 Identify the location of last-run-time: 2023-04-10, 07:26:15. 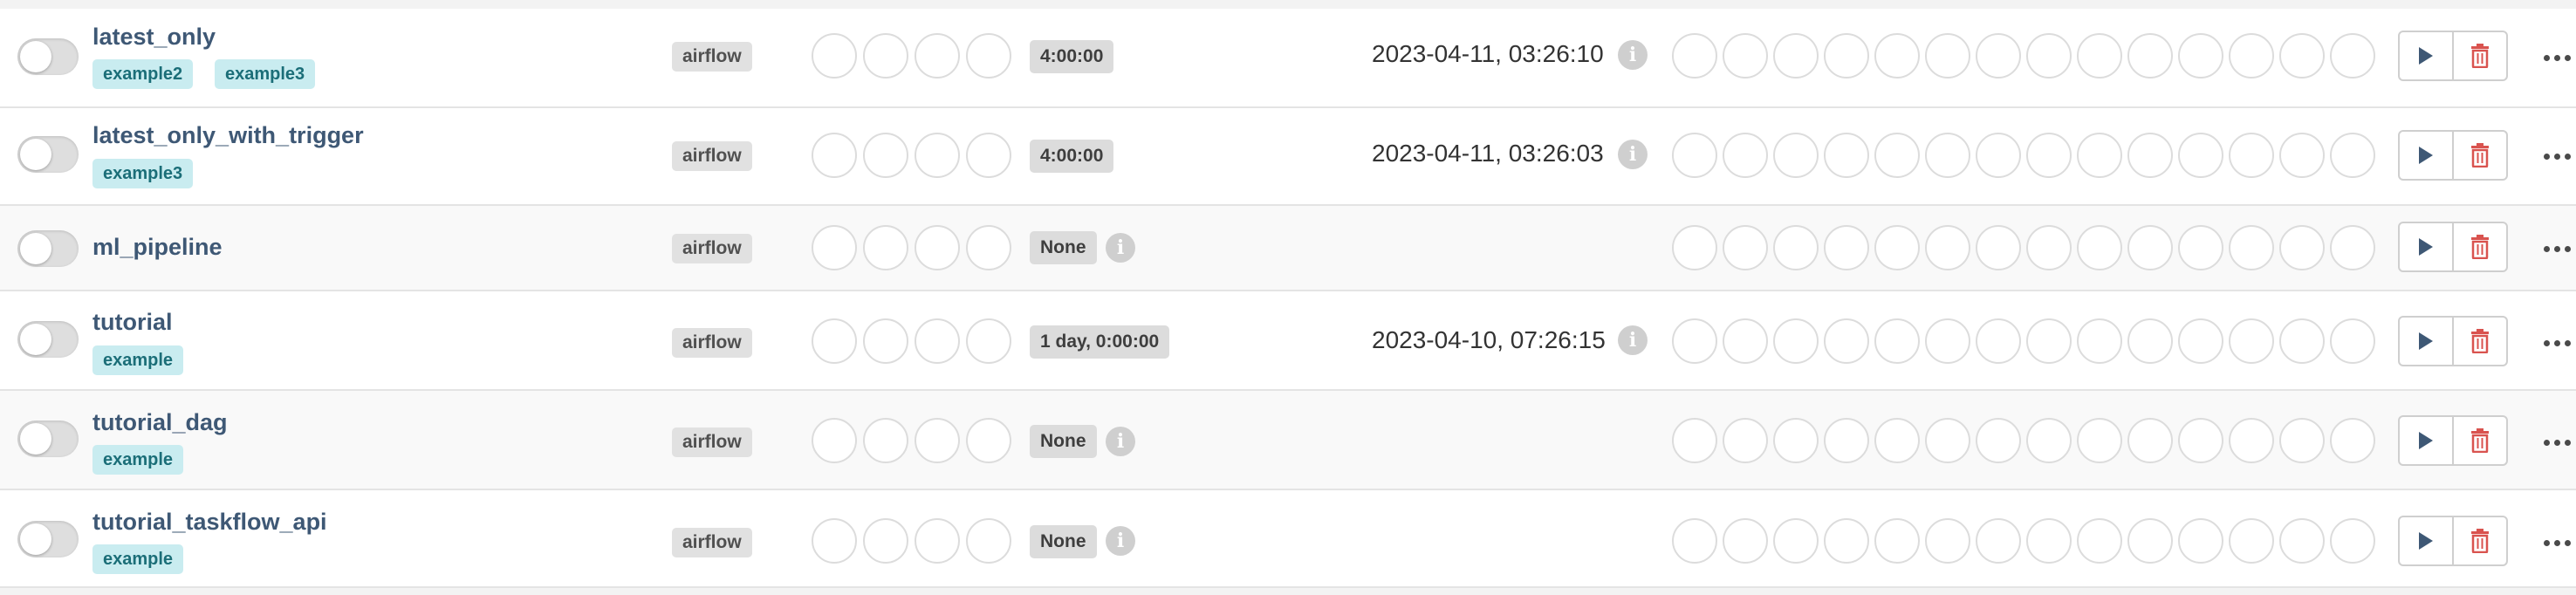
(1489, 340).